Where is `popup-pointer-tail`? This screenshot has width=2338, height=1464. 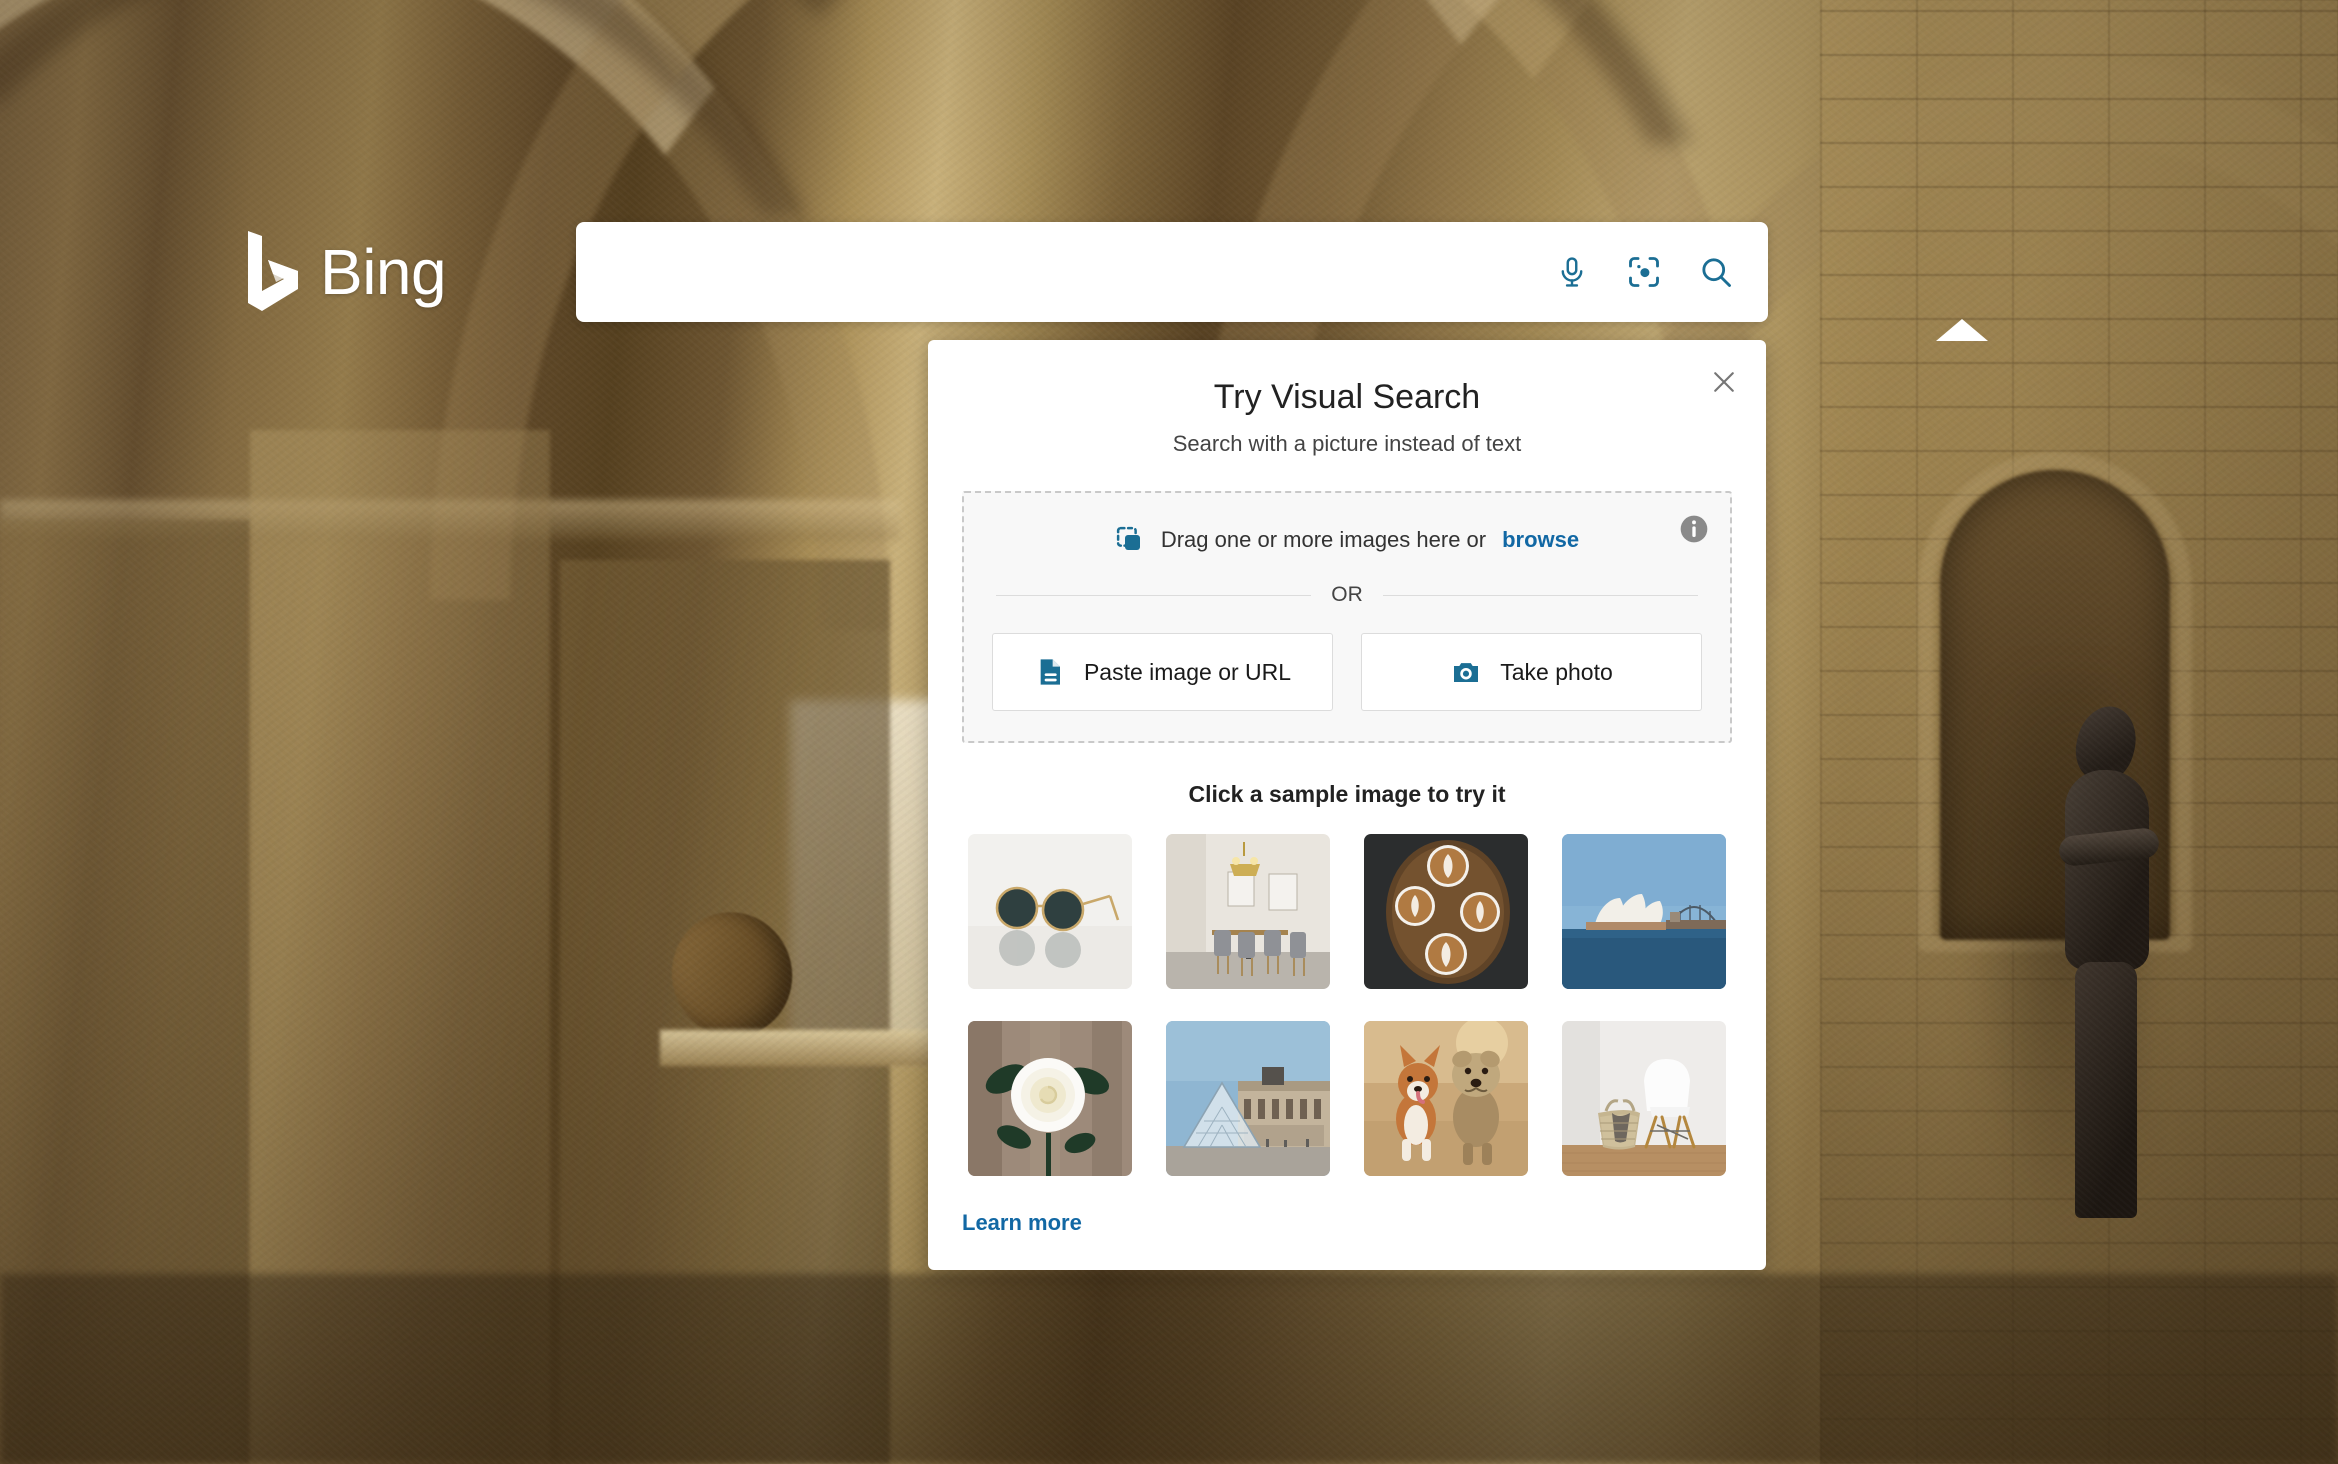
popup-pointer-tail is located at coordinates (1962, 330).